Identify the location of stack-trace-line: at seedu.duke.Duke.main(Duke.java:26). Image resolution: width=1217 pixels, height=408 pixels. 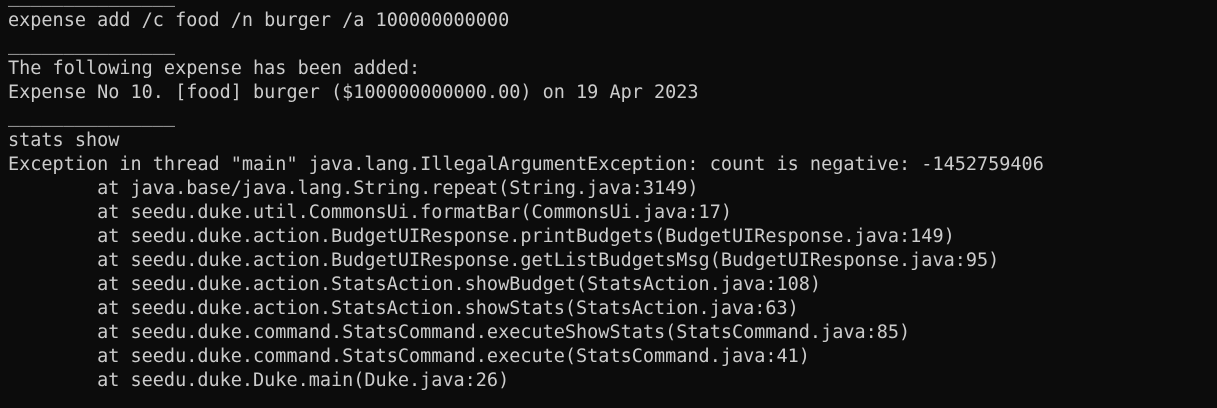
(259, 380).